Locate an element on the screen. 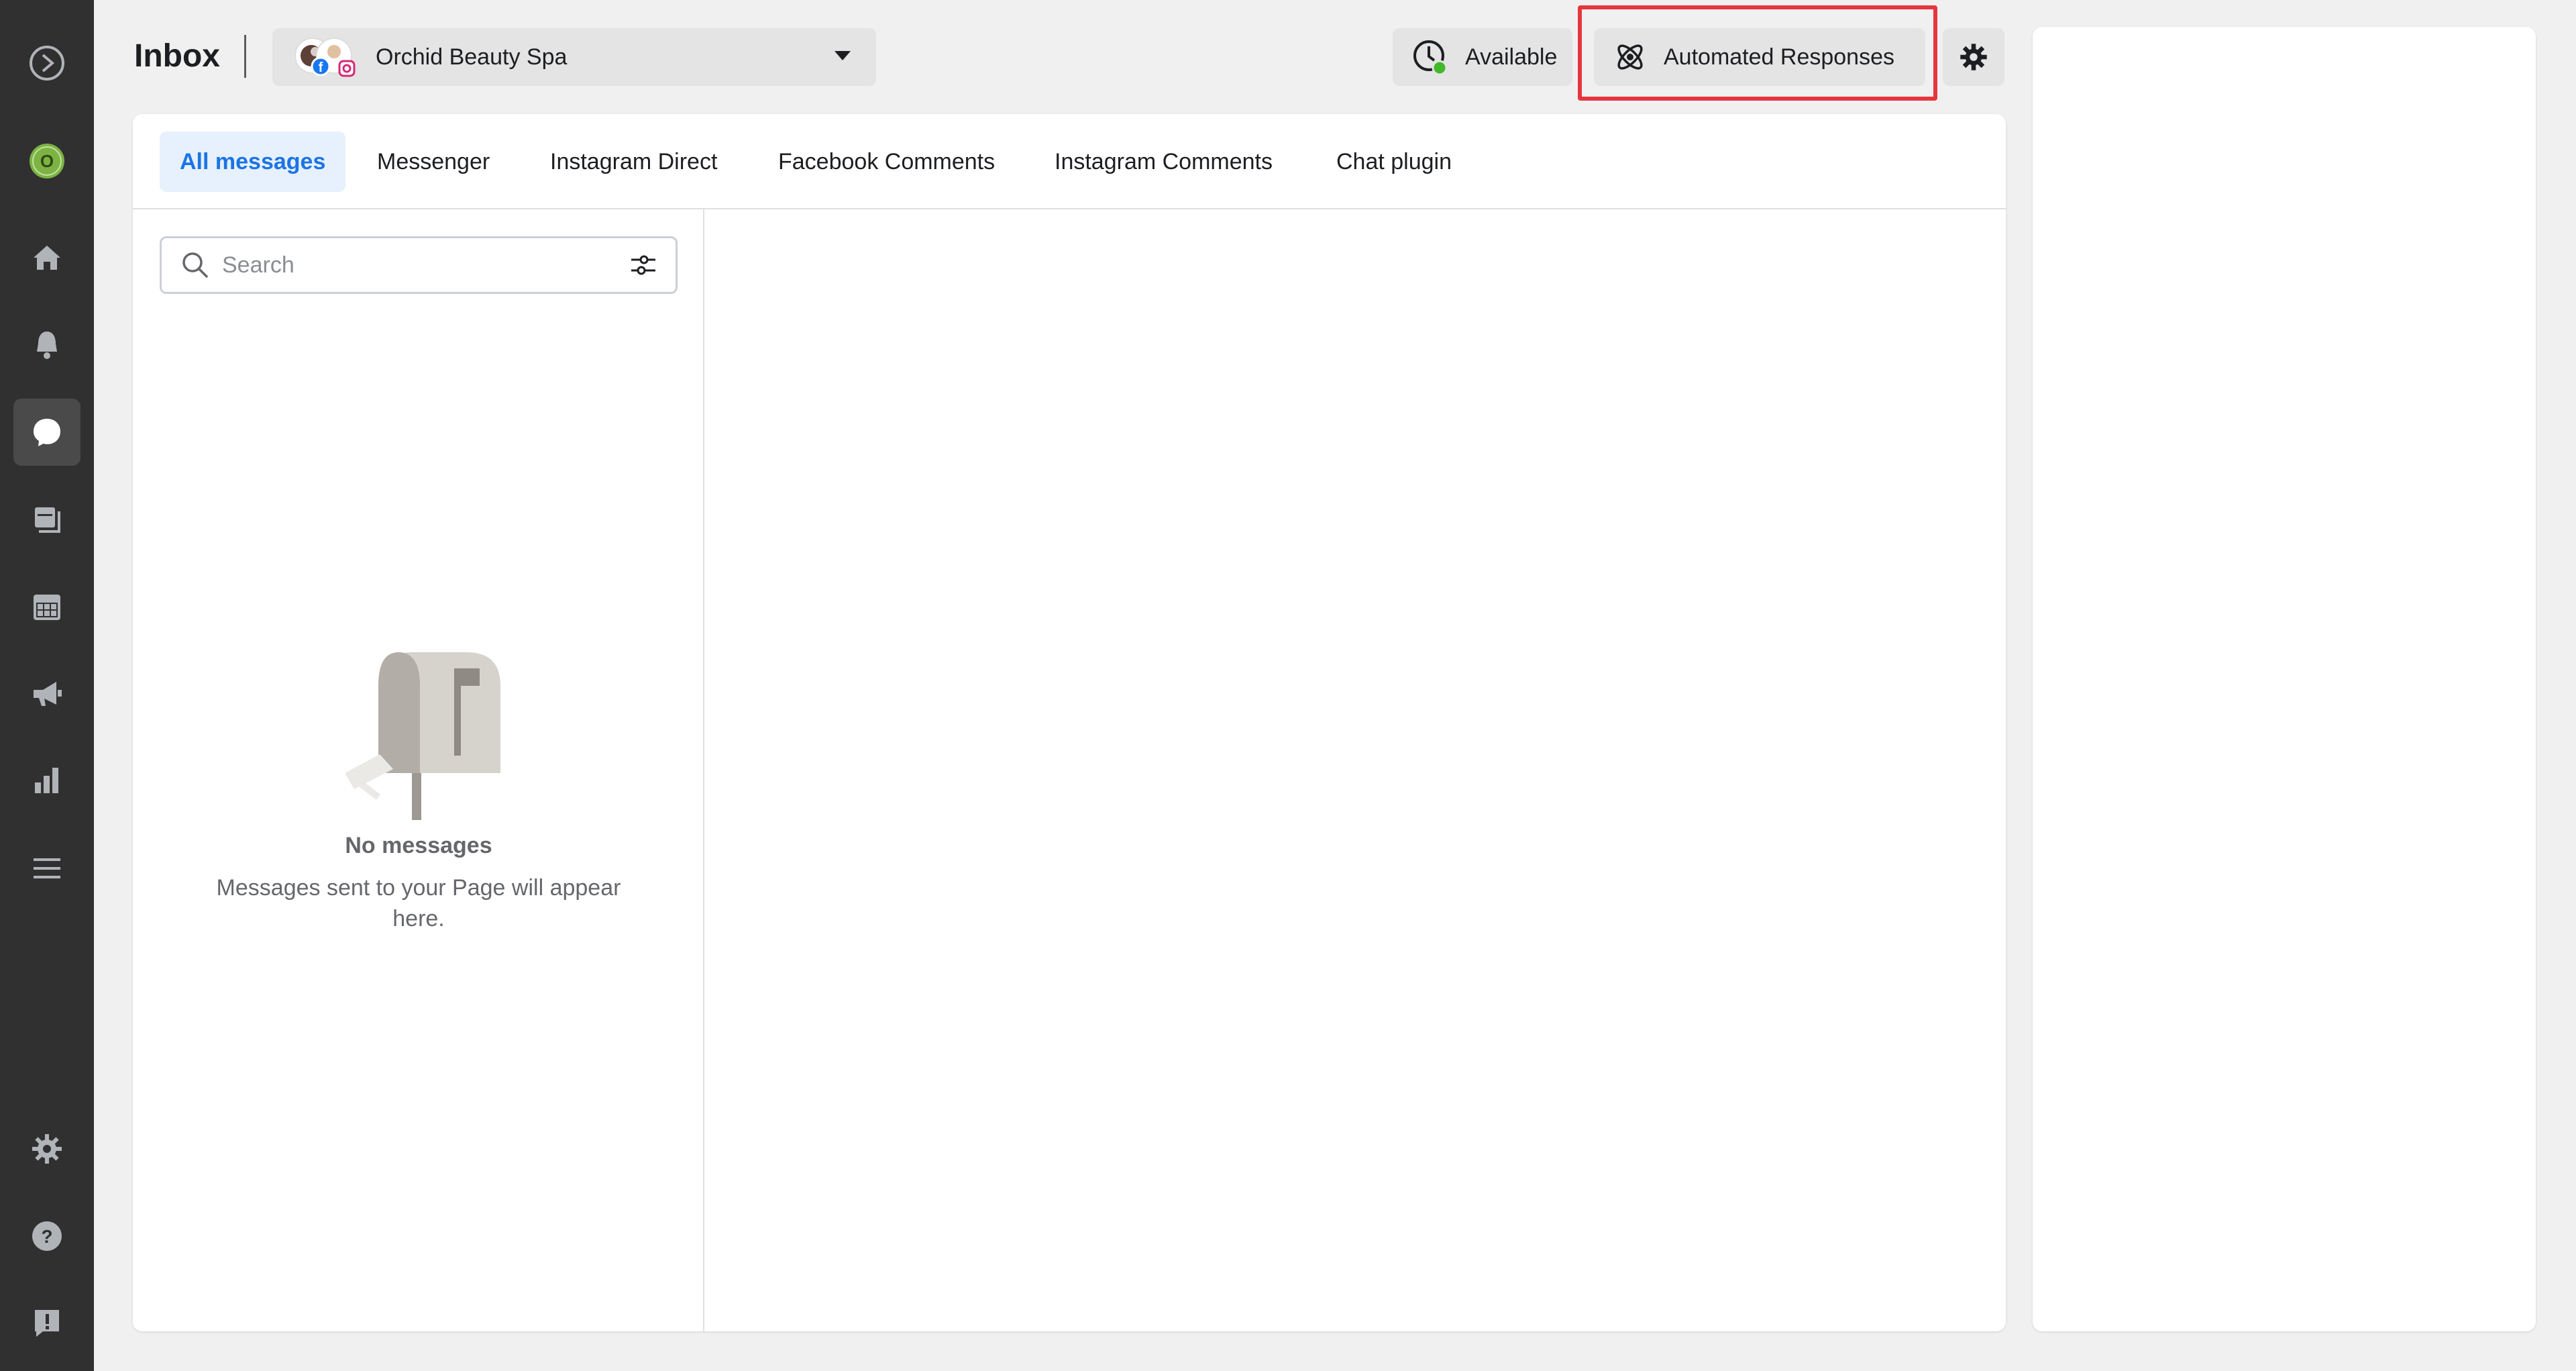 The width and height of the screenshot is (2576, 1371). page-avatars: f is located at coordinates (323, 57).